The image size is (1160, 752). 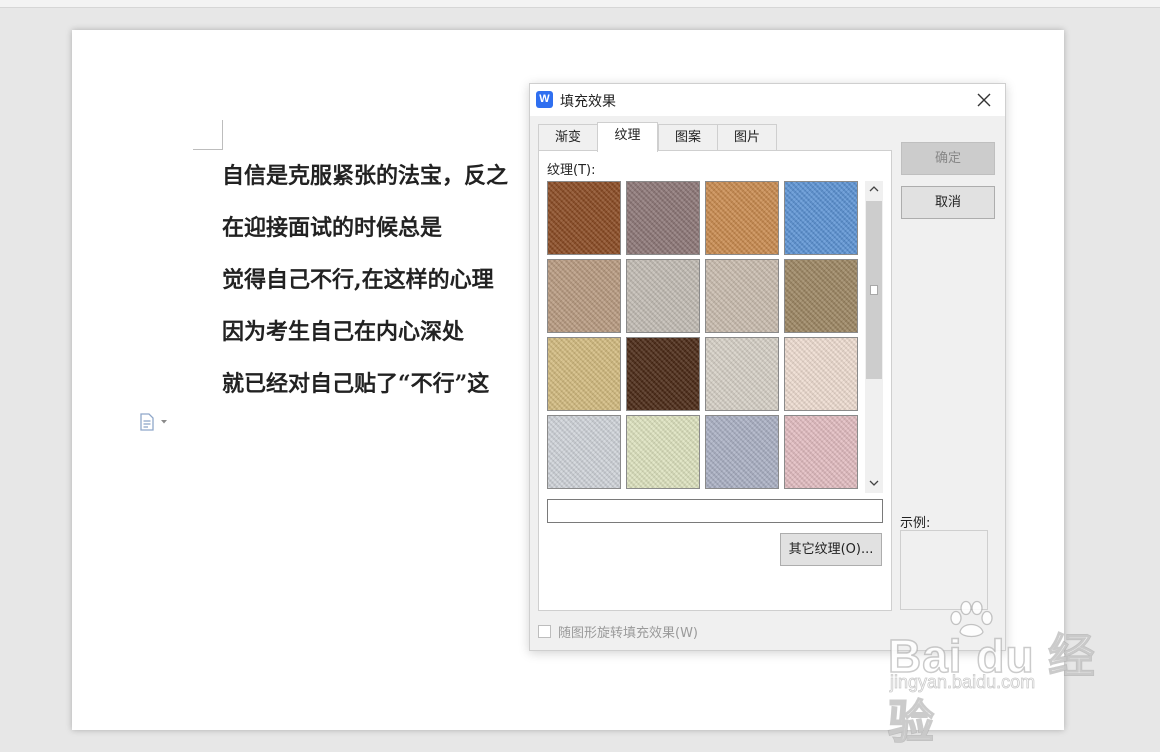 What do you see at coordinates (767, 100) in the screenshot?
I see `dialog-titlebar: W 填充效果` at bounding box center [767, 100].